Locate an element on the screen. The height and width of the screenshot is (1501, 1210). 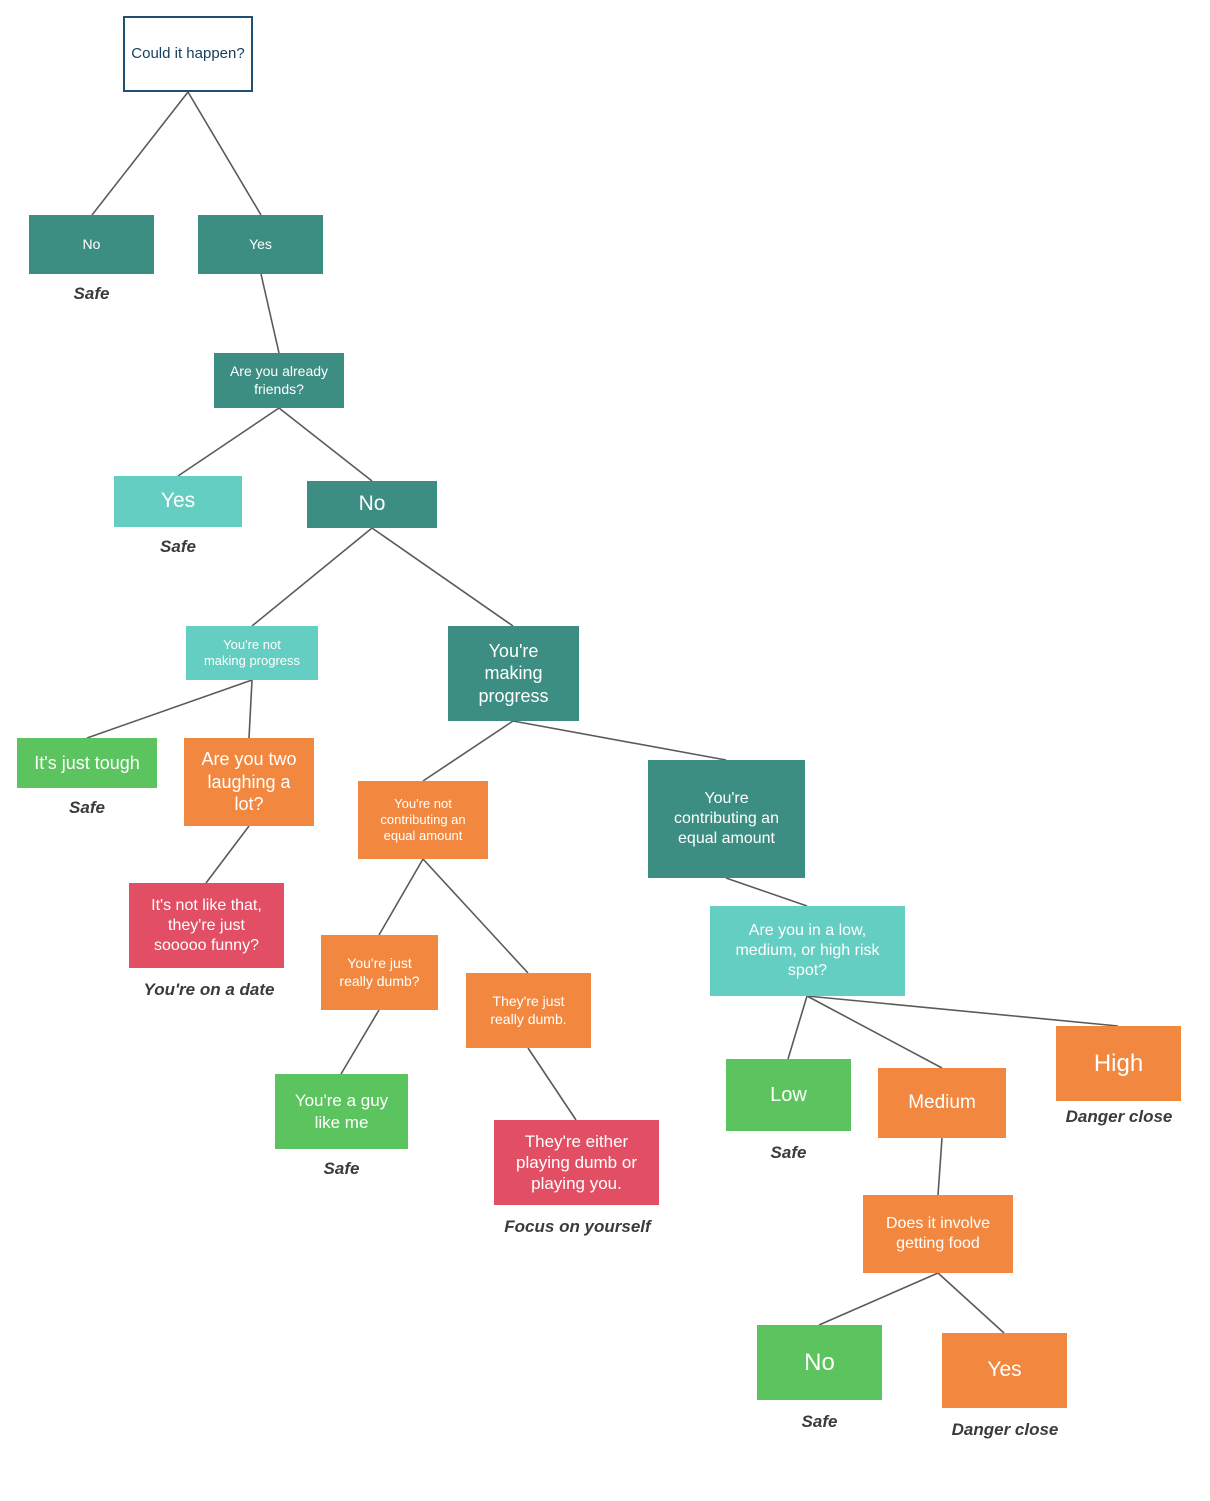
edge-friends-to-no2 is located at coordinates (325, 444).